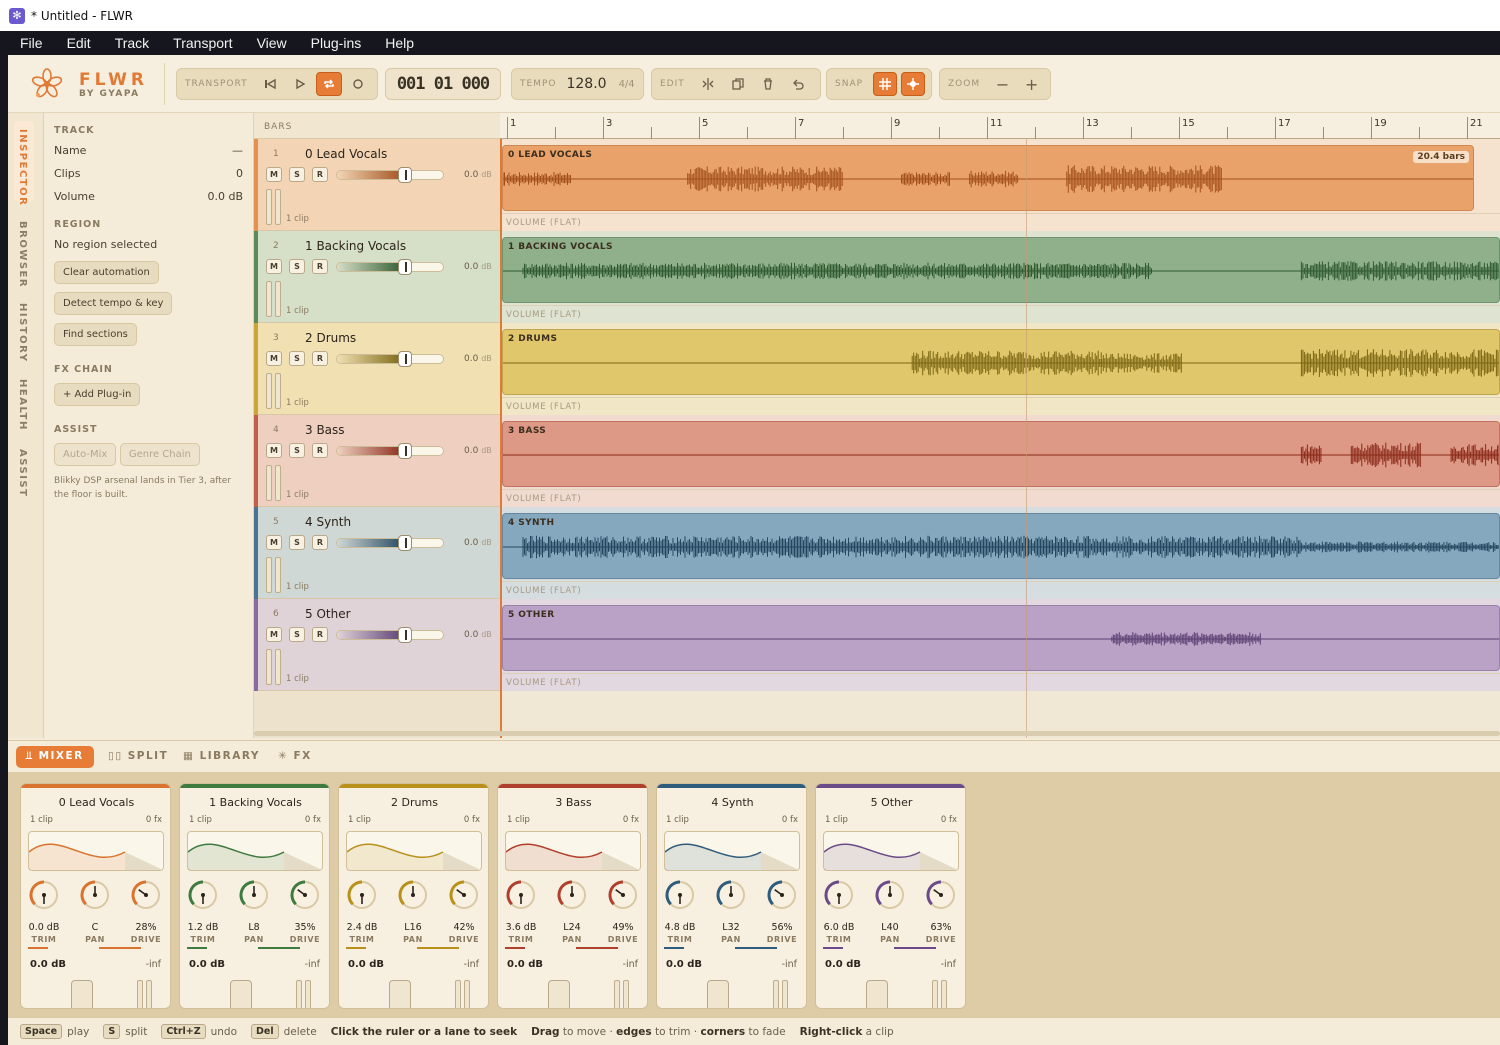  What do you see at coordinates (390, 635) in the screenshot?
I see `volume-fader` at bounding box center [390, 635].